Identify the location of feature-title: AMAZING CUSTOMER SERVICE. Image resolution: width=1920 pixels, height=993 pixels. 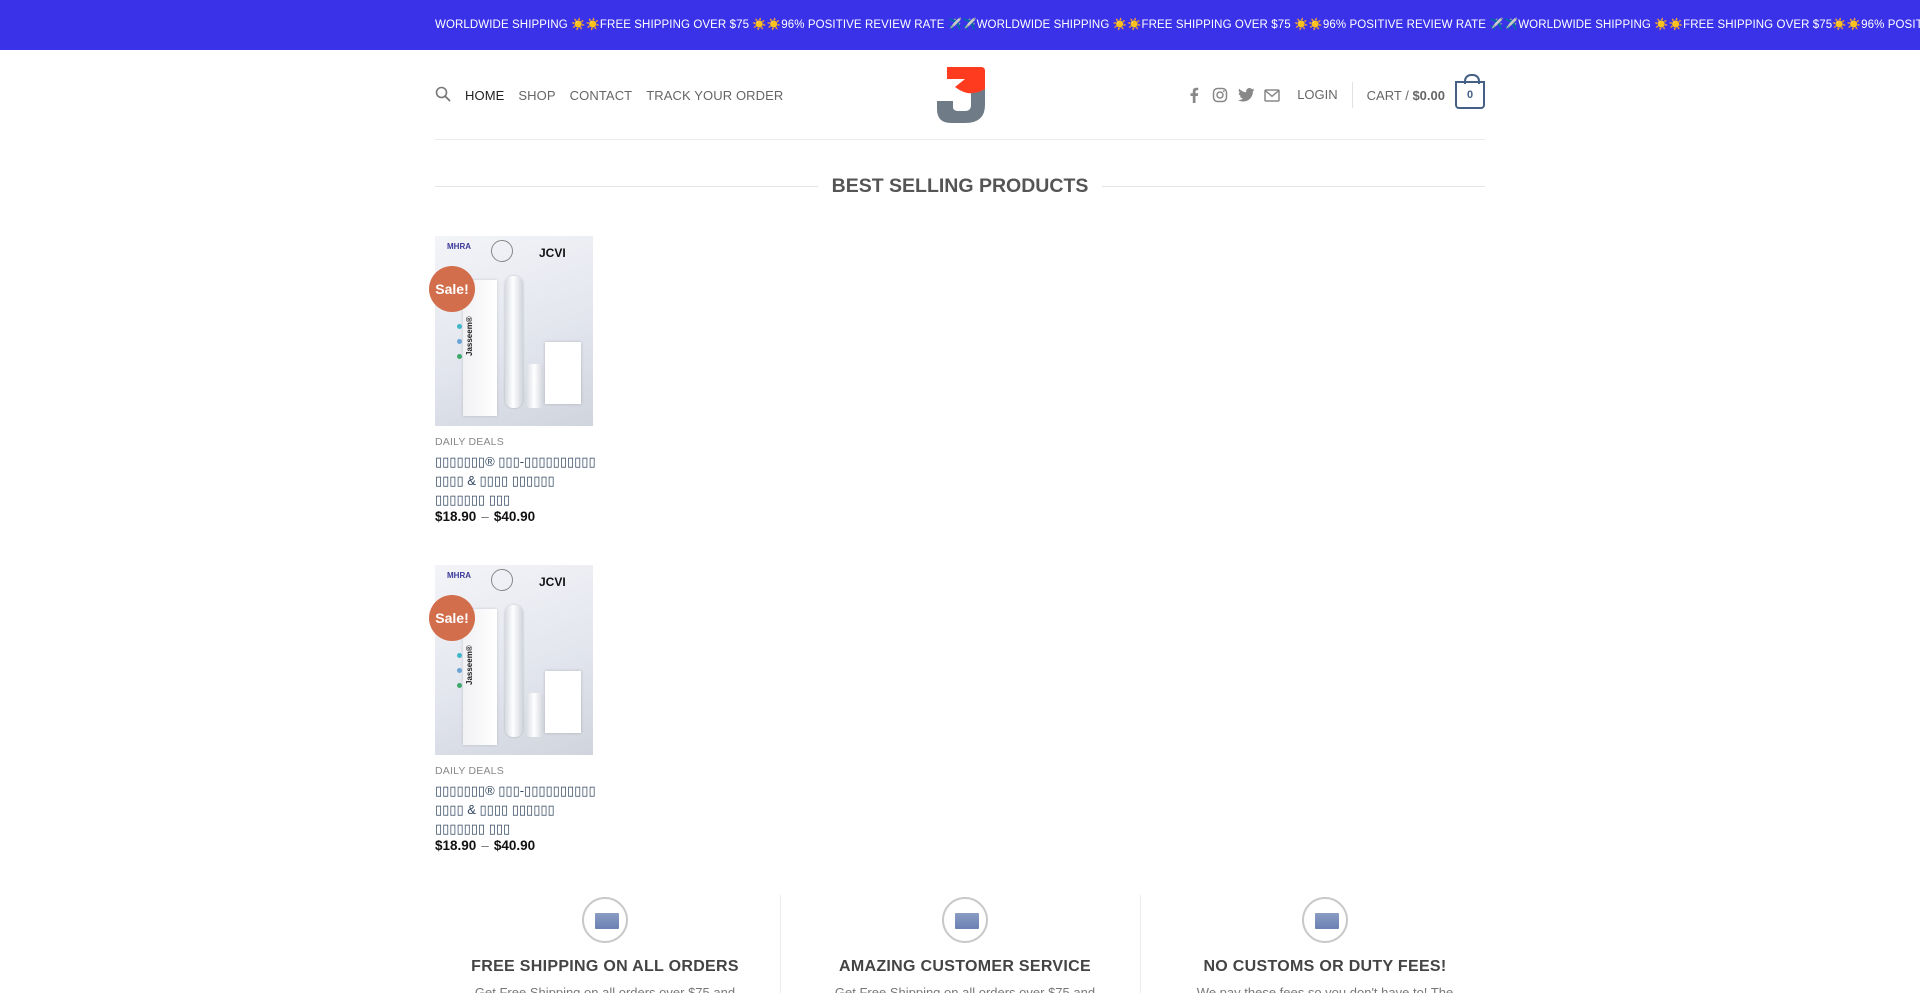
(965, 966).